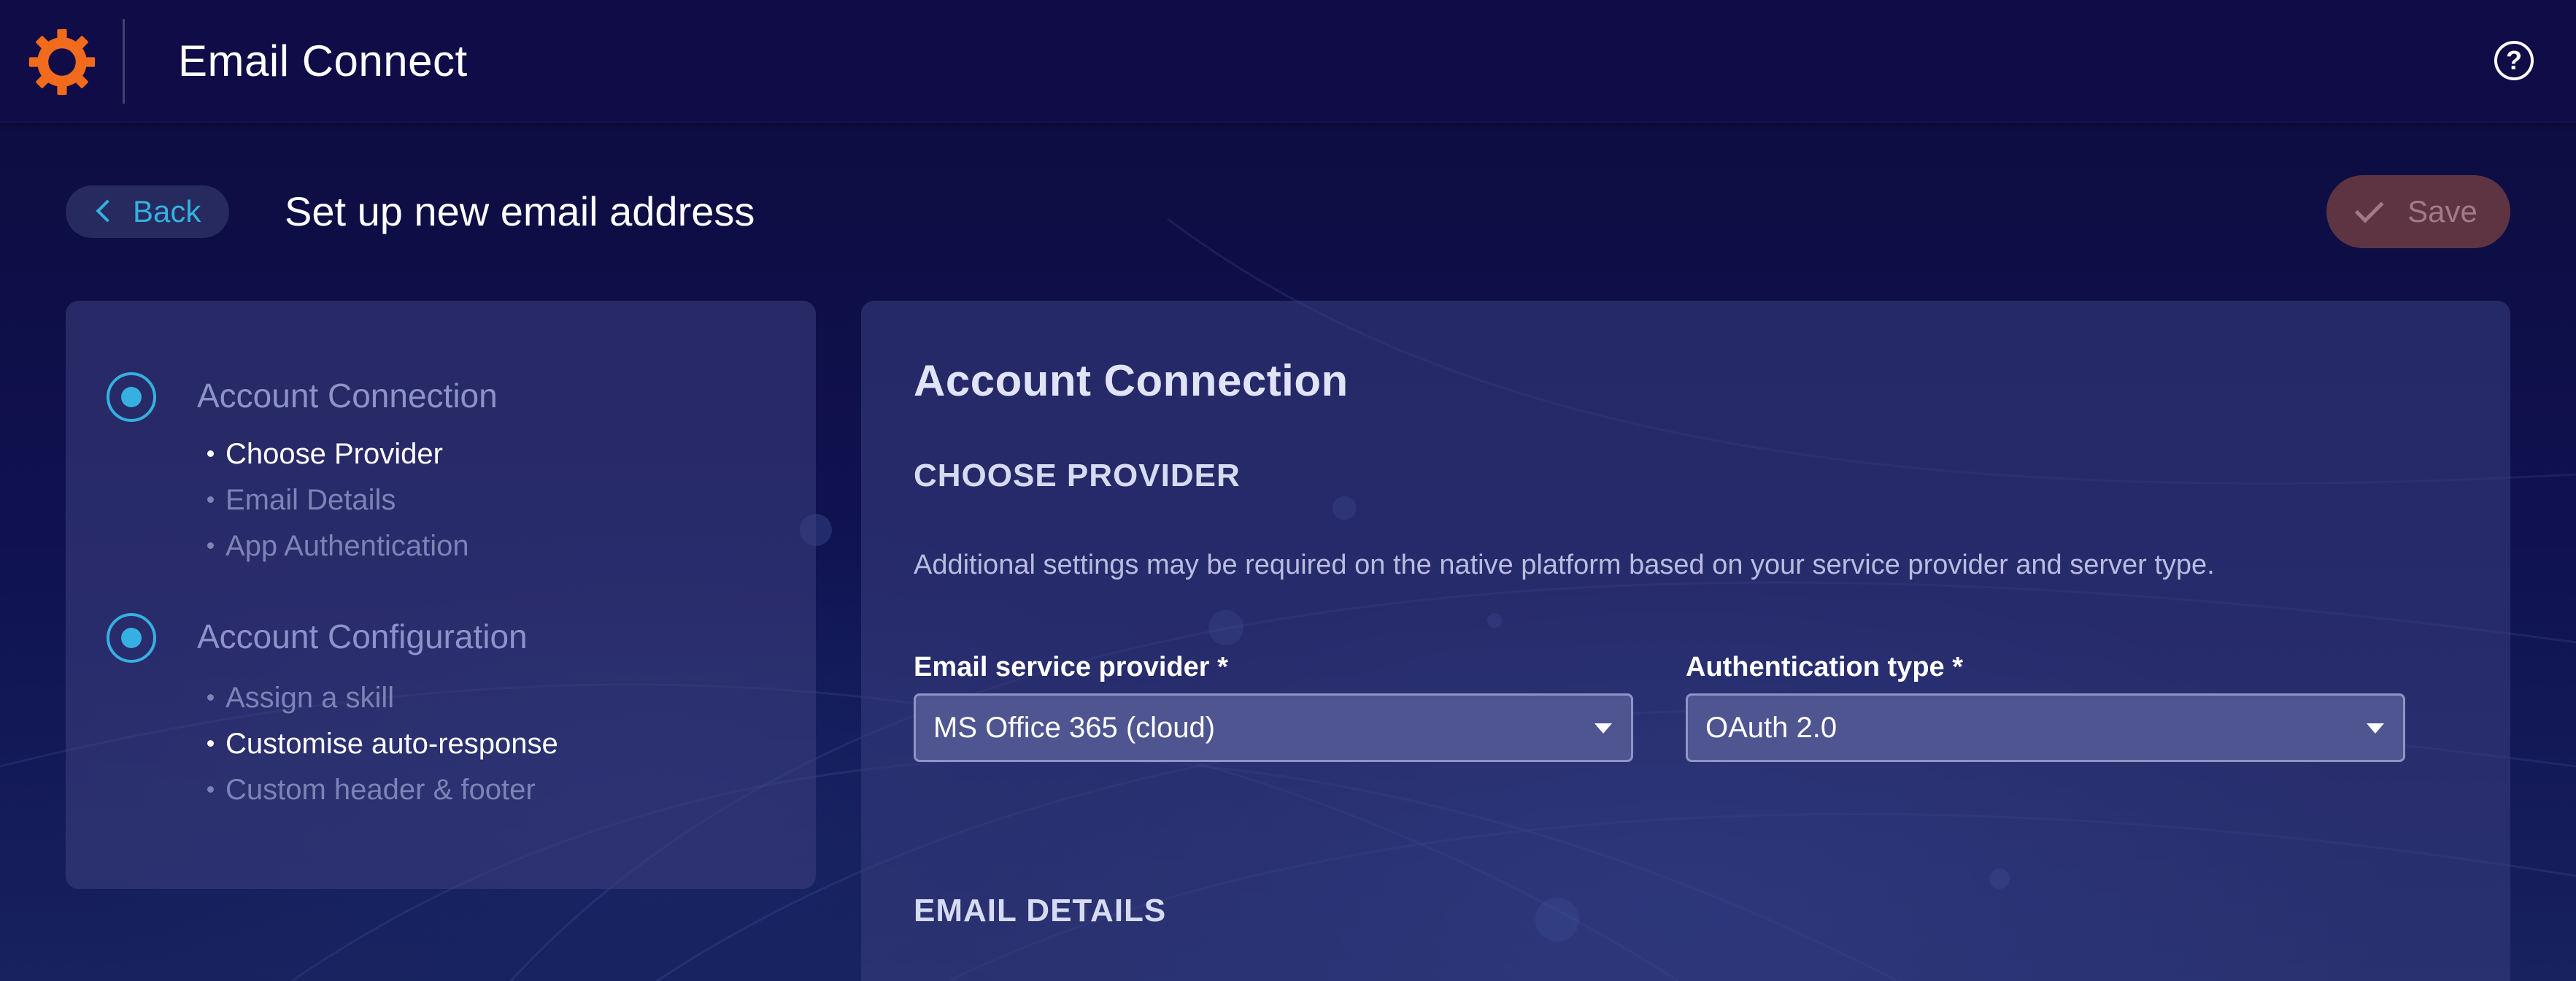 The height and width of the screenshot is (981, 2576). What do you see at coordinates (62, 62) in the screenshot?
I see `orange-gear-logo` at bounding box center [62, 62].